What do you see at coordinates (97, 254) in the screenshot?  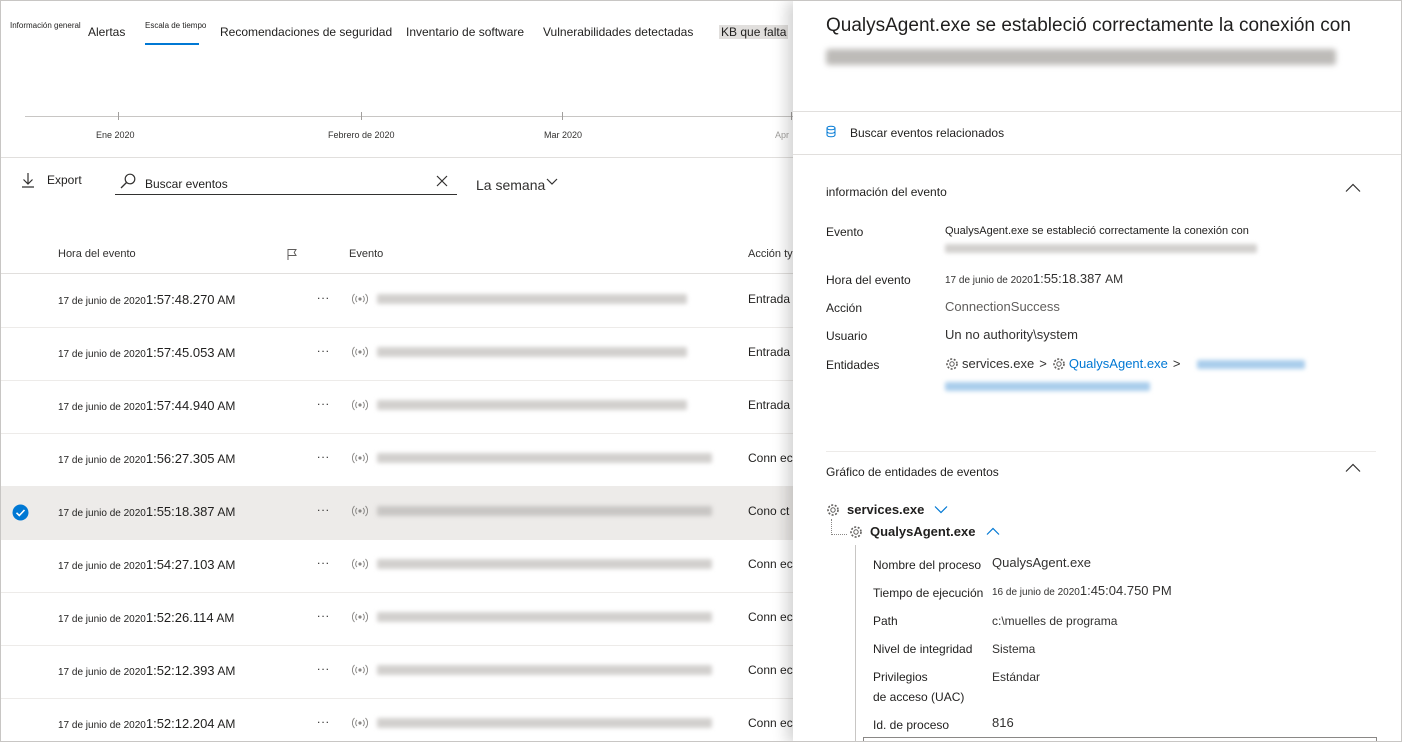 I see `column-header-time: Hora del evento` at bounding box center [97, 254].